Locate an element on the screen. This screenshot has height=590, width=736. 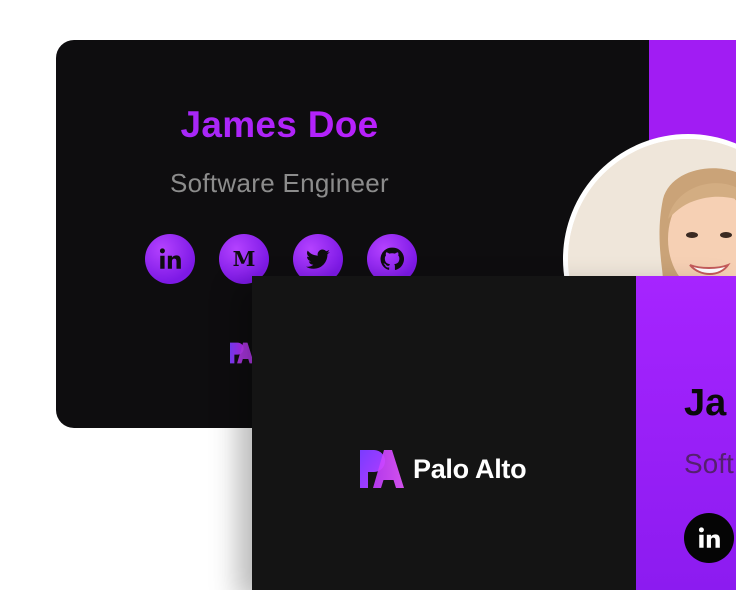
person-name-front: Ja is located at coordinates (705, 403).